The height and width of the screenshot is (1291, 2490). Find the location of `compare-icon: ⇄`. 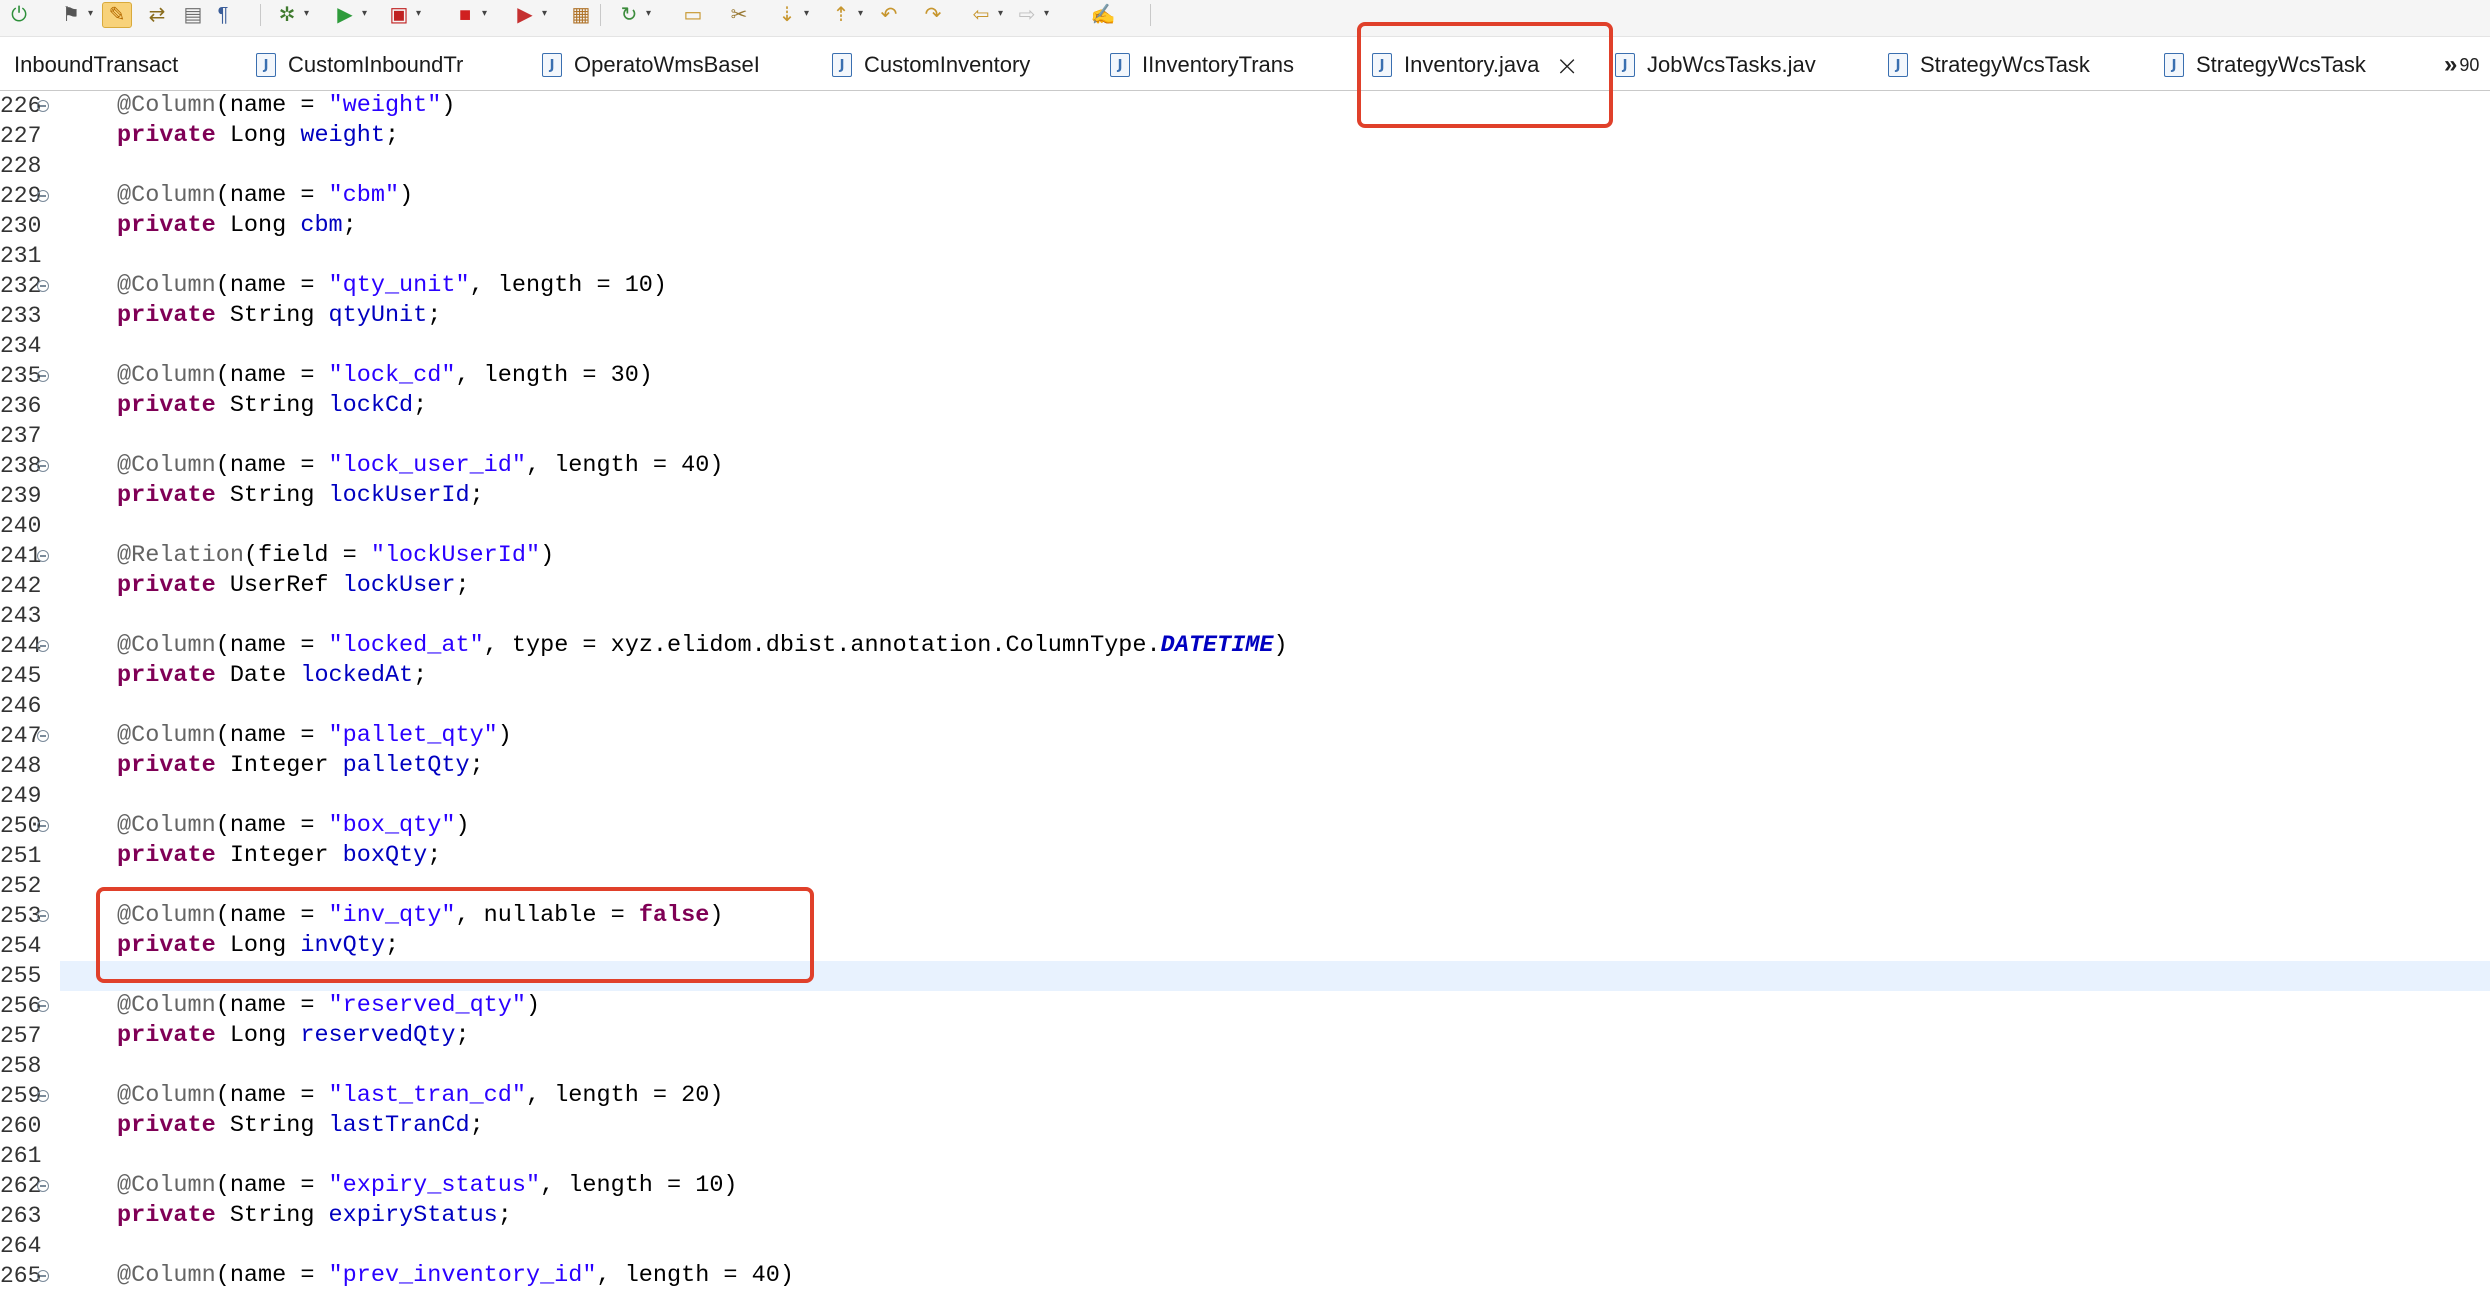

compare-icon: ⇄ is located at coordinates (157, 15).